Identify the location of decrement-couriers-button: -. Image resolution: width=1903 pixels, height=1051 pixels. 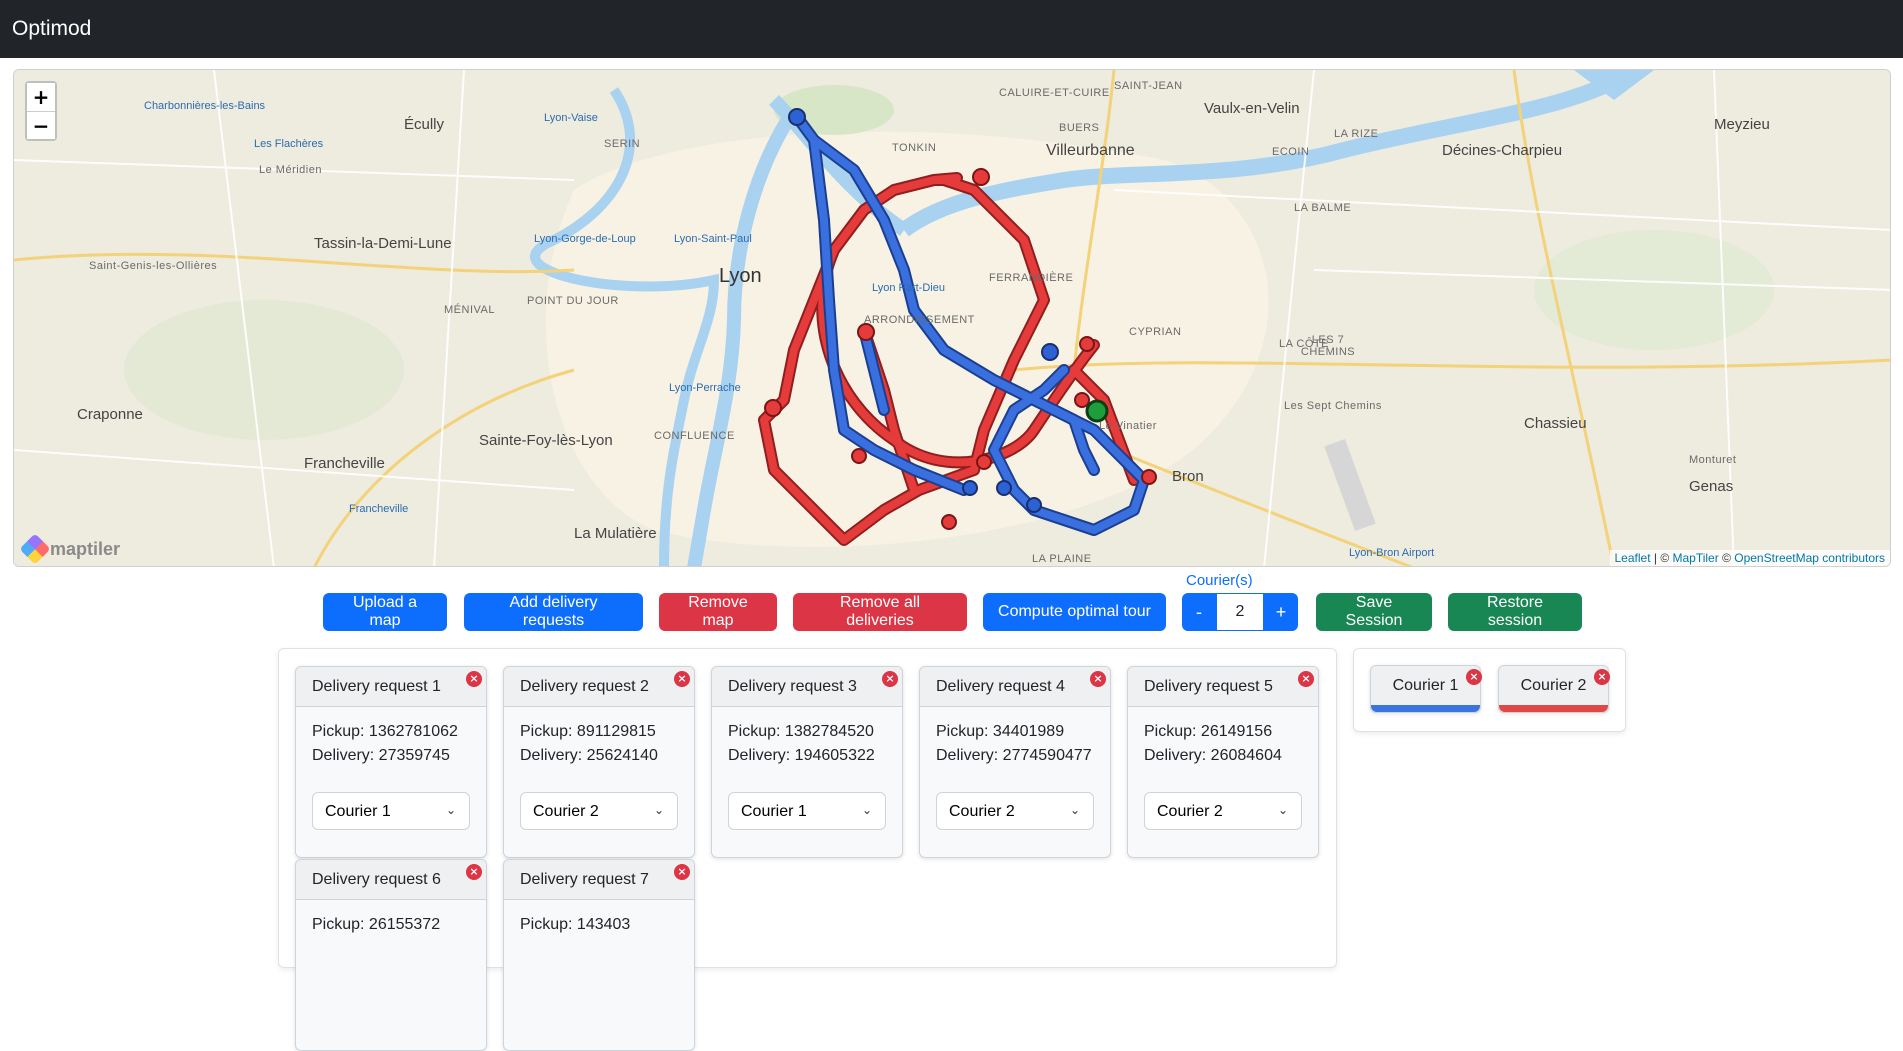
(1199, 612).